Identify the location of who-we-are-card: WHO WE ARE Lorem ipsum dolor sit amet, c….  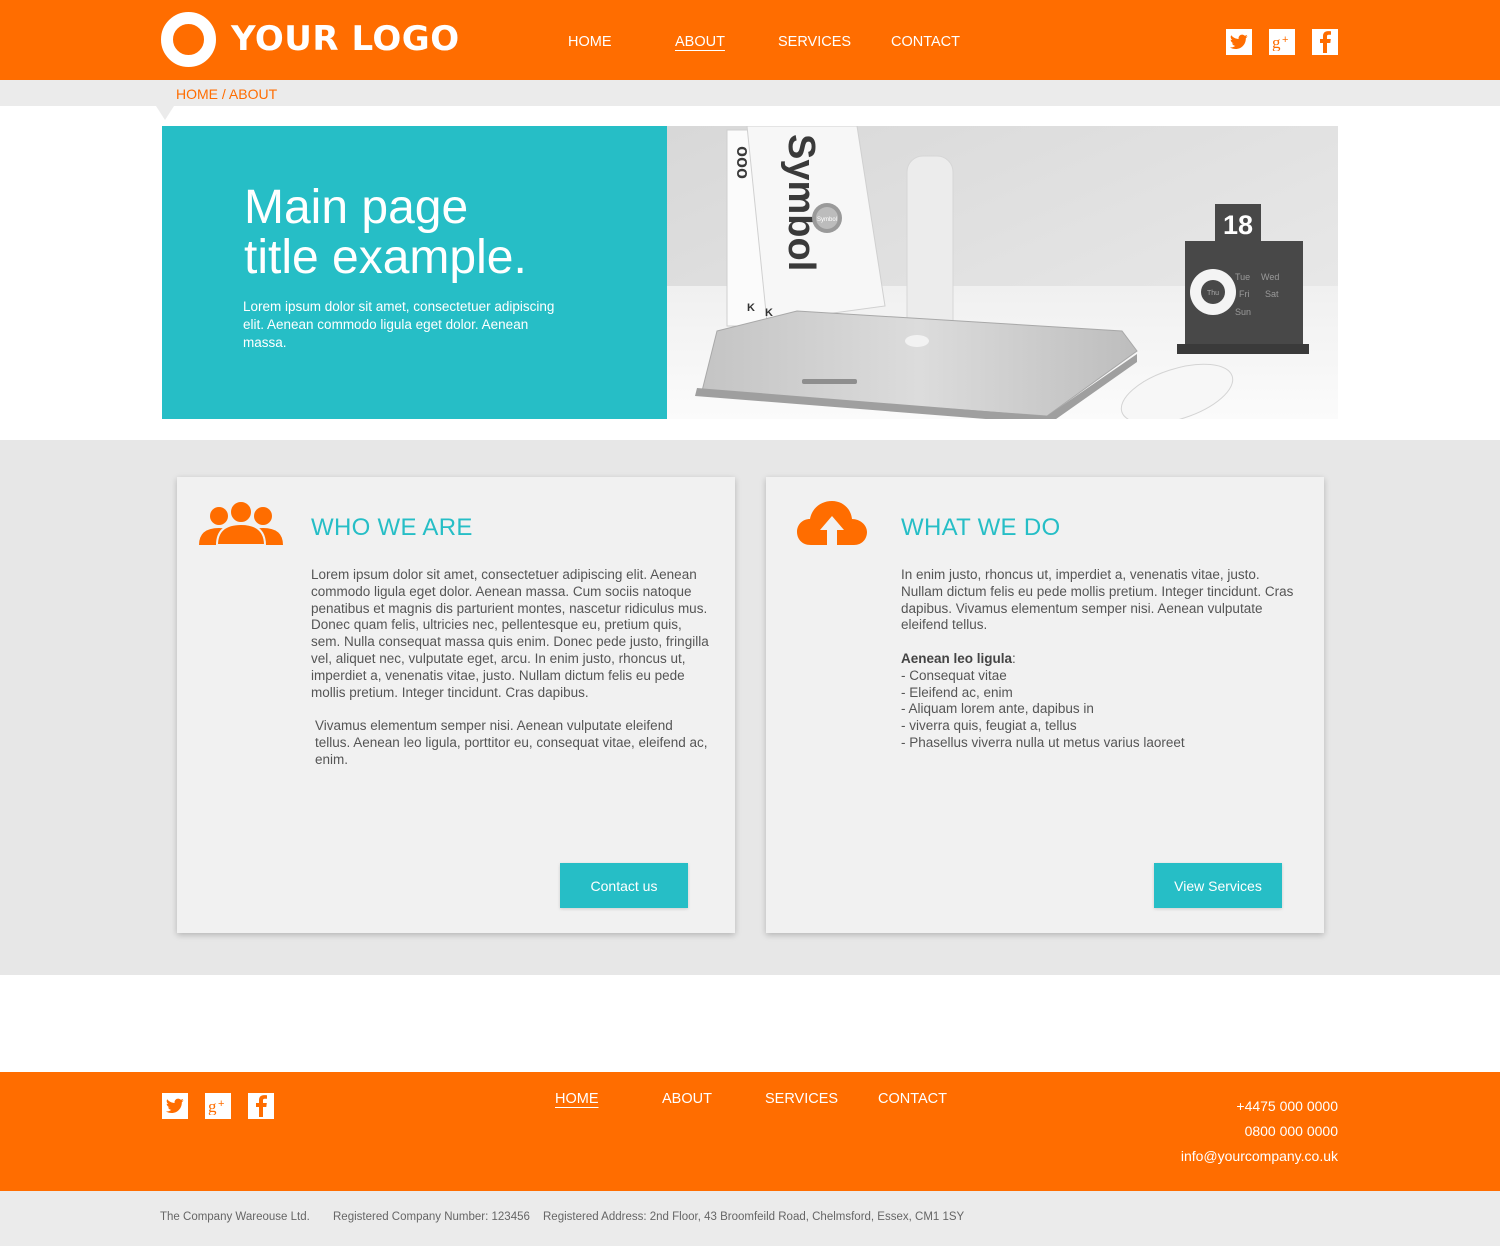
(456, 705).